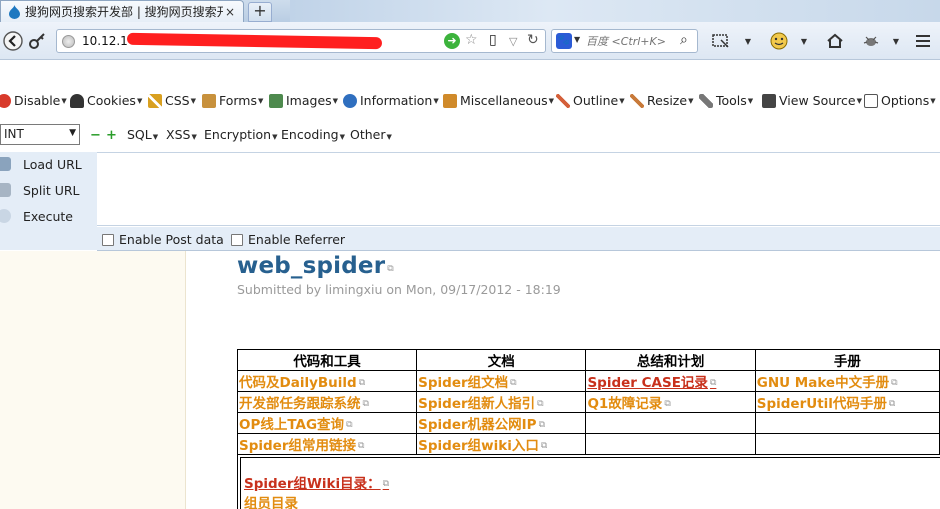 The width and height of the screenshot is (940, 509). Describe the element at coordinates (232, 100) in the screenshot. I see `forms-menu: Forms ▼` at that location.